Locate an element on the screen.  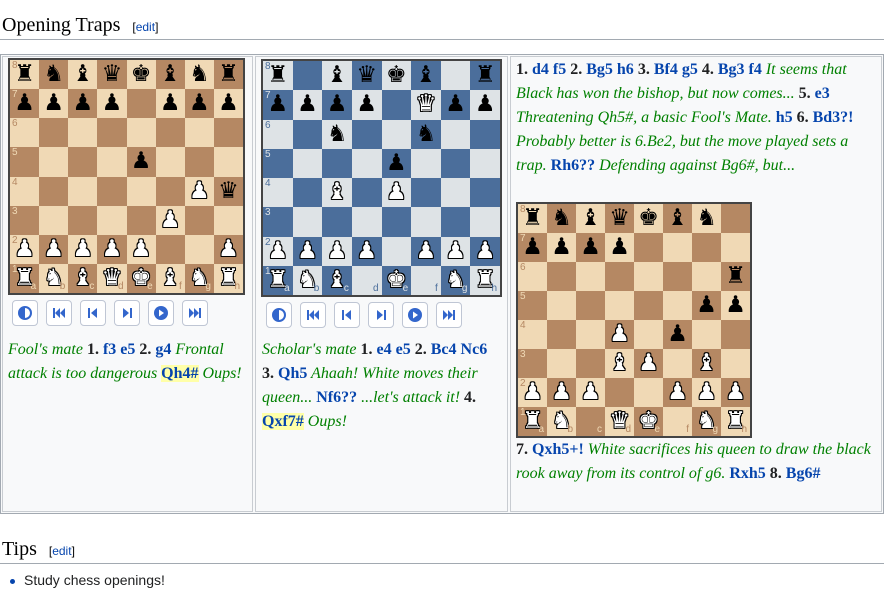
square-h5 is located at coordinates (485, 163).